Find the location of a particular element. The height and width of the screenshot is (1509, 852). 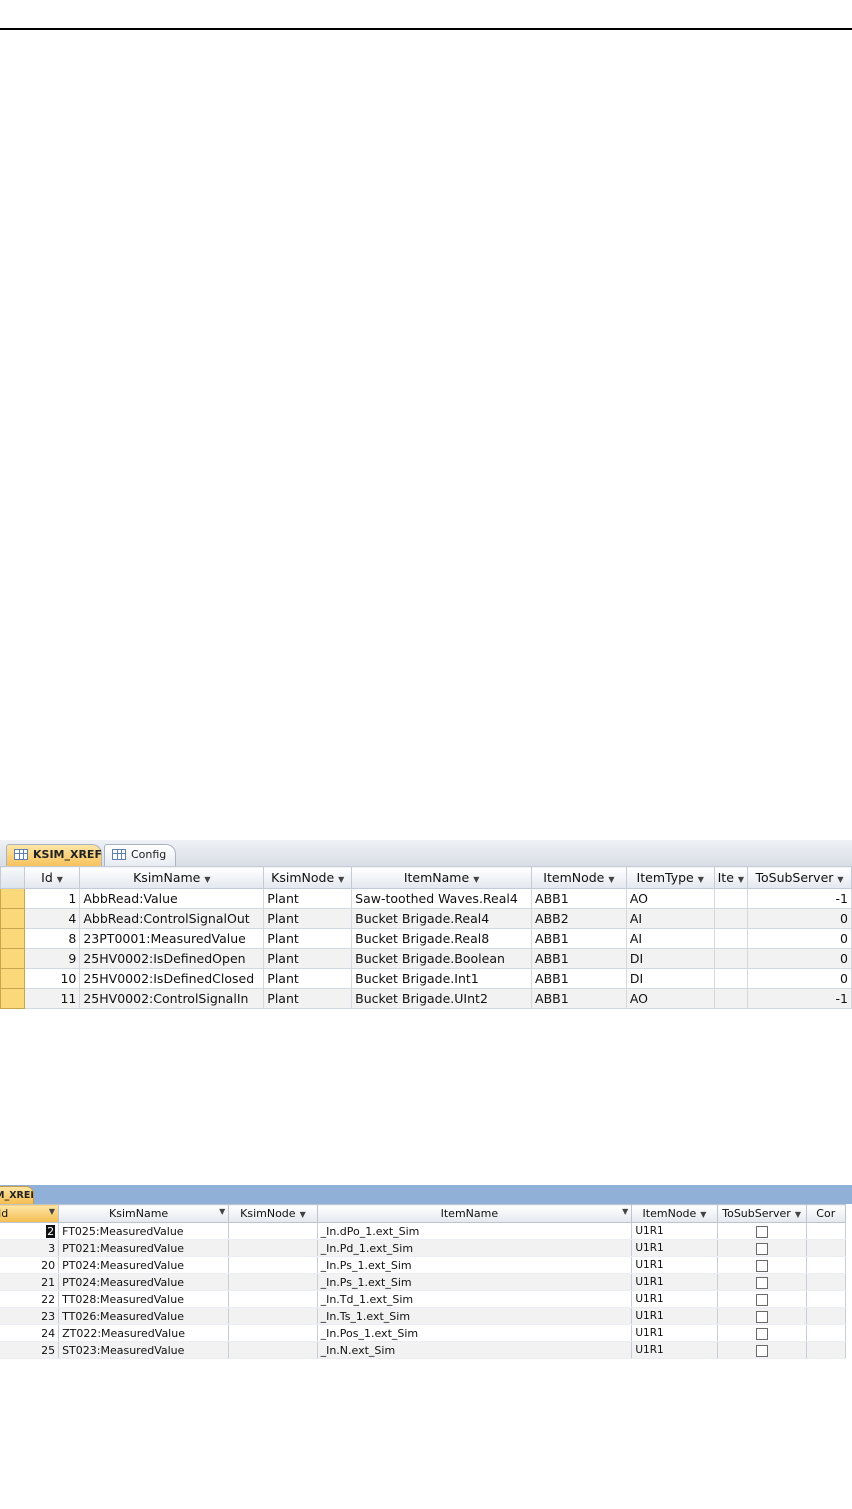

cell-itemname: Bucket Brigade.Real8 is located at coordinates (442, 938).